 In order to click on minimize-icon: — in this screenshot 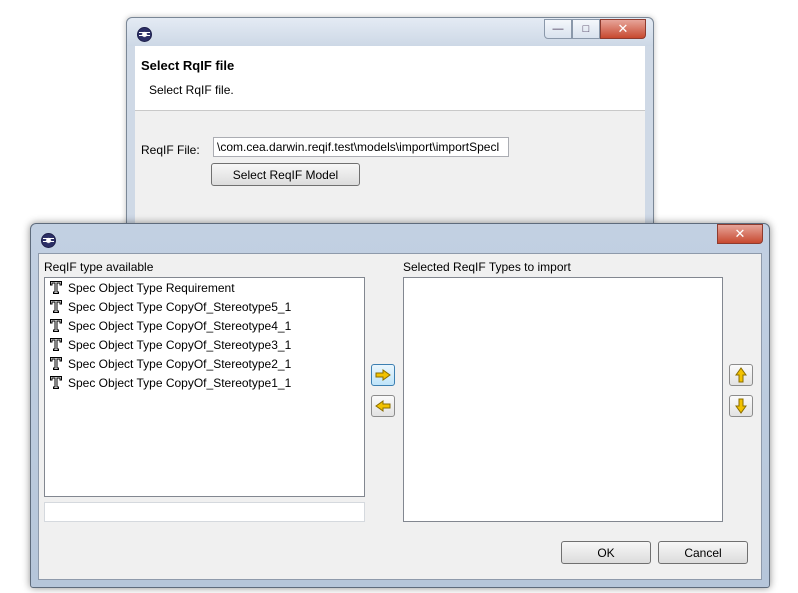, I will do `click(558, 29)`.